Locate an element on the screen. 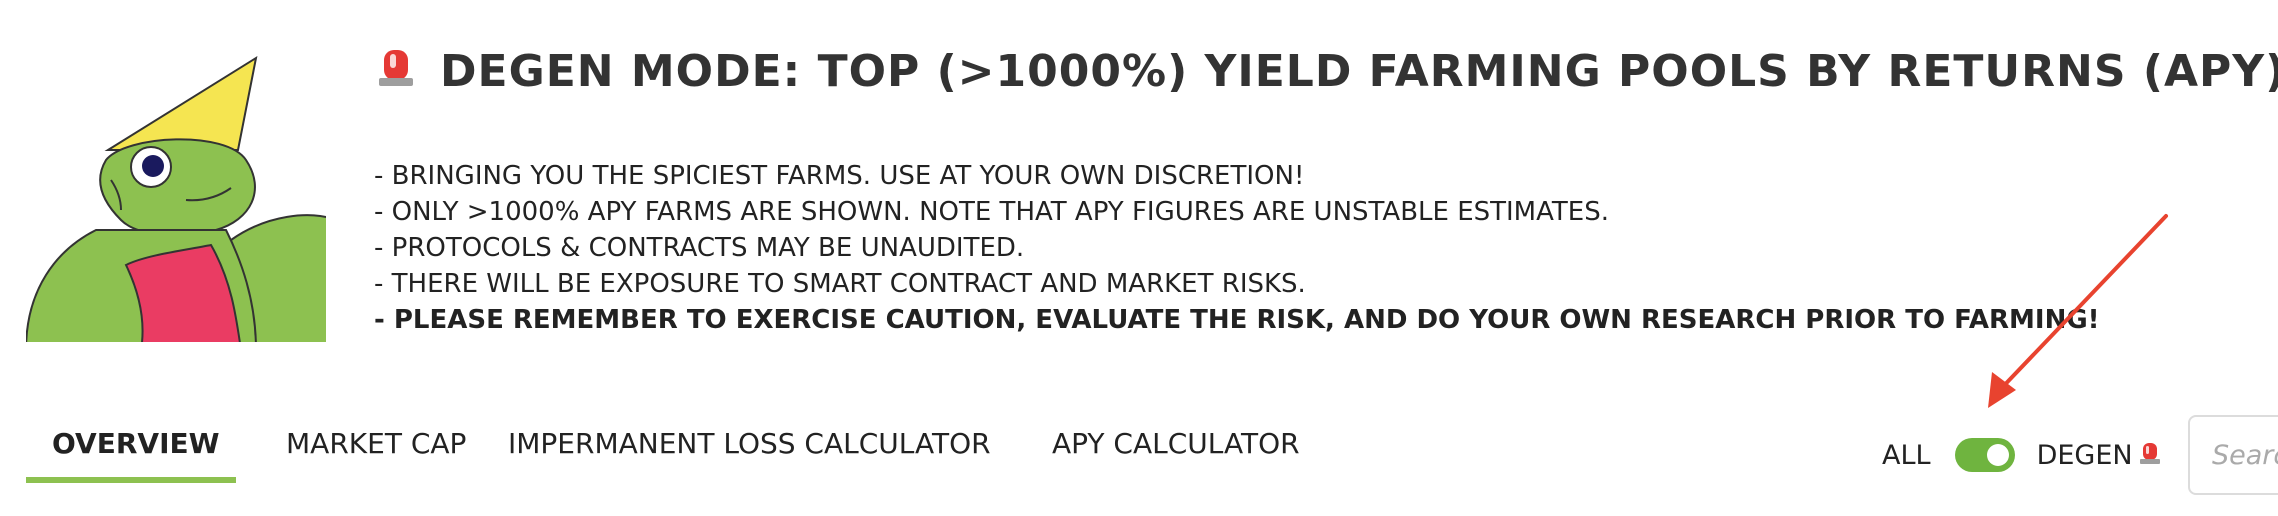 The width and height of the screenshot is (2278, 516). toggle-label-all: ALL is located at coordinates (1906, 455).